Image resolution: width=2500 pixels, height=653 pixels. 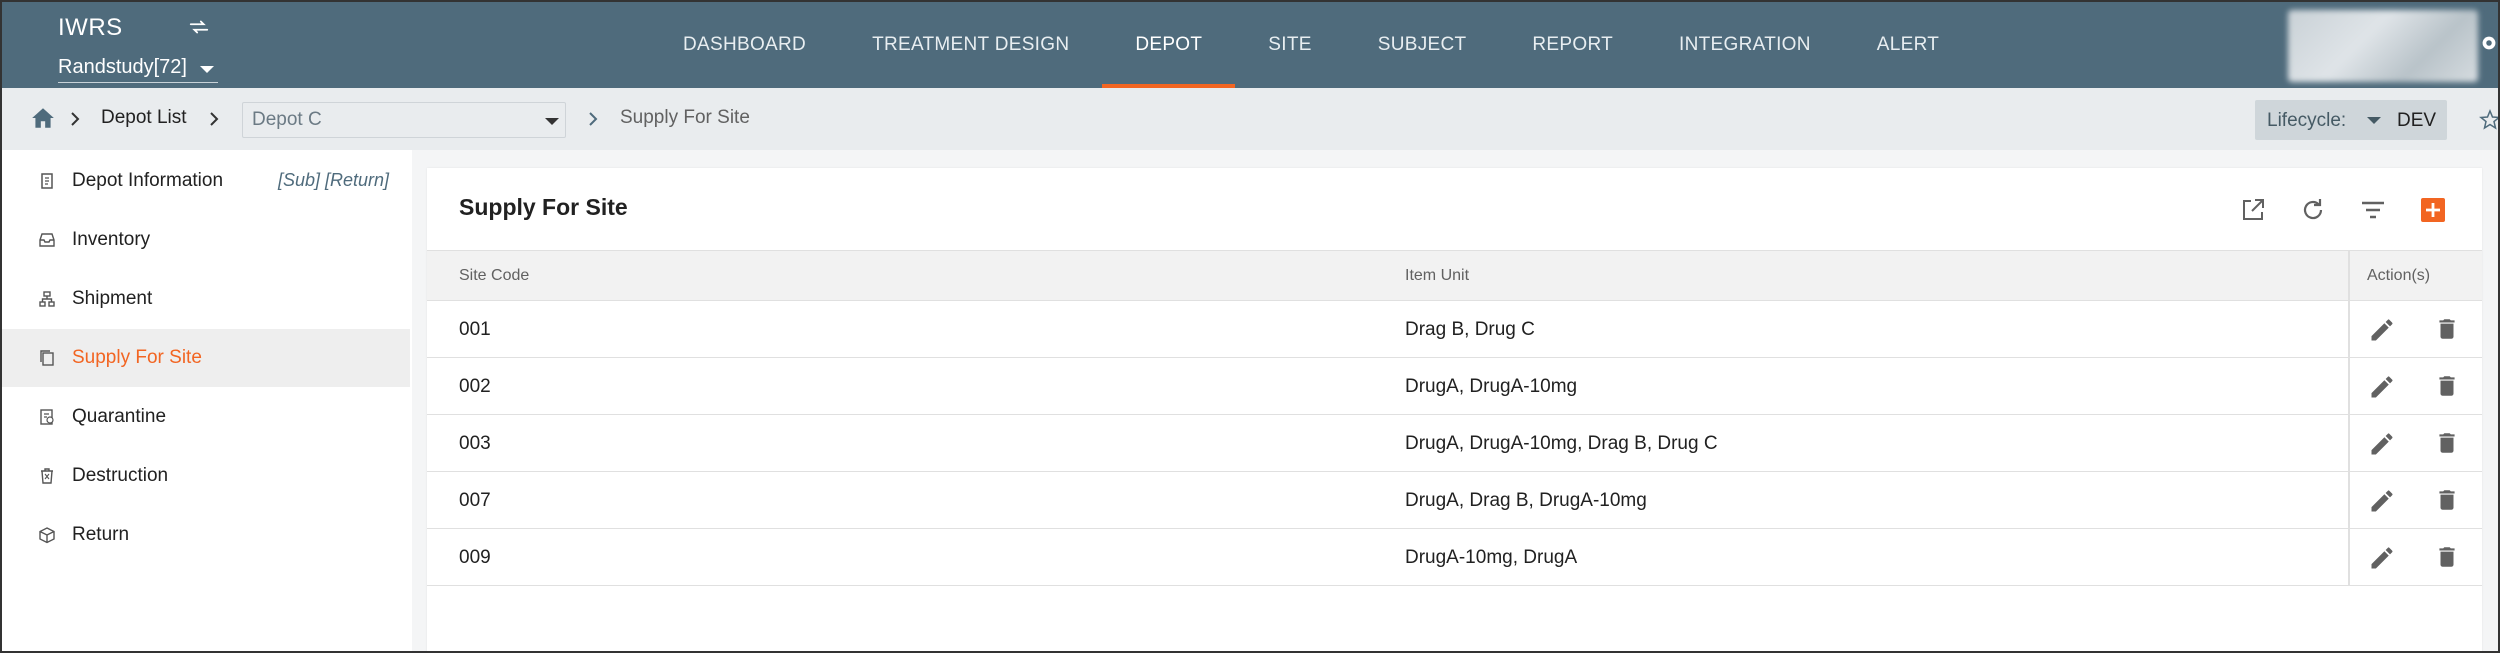 I want to click on swap-icon, so click(x=199, y=27).